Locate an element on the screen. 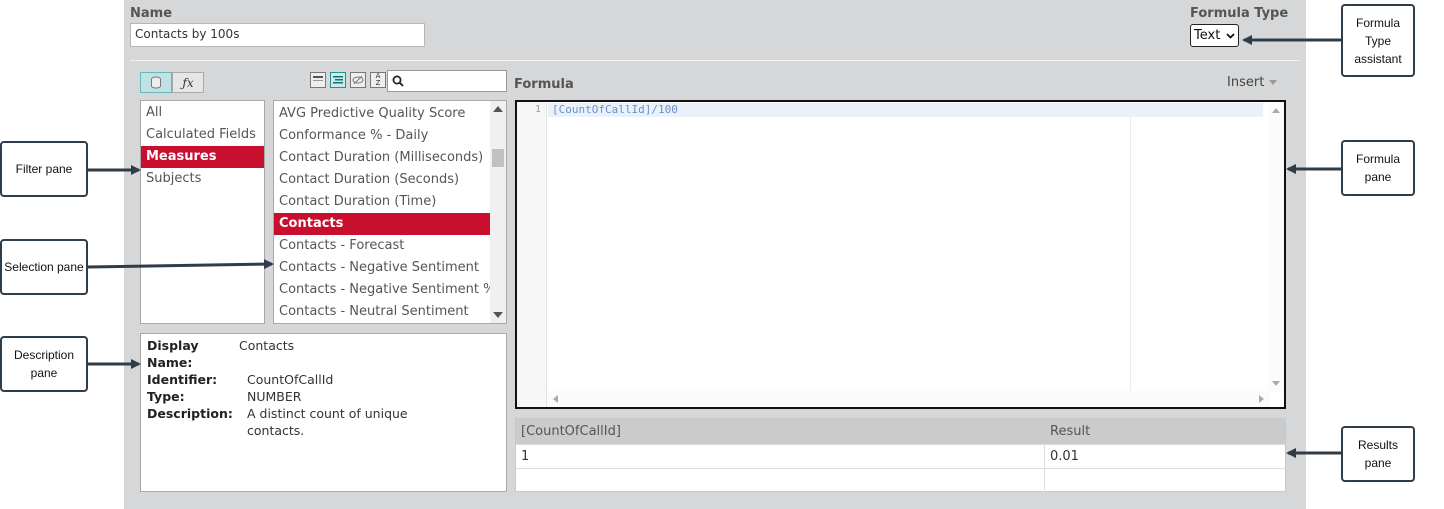 The image size is (1444, 509). callout-results-pane: Results pane is located at coordinates (1378, 454).